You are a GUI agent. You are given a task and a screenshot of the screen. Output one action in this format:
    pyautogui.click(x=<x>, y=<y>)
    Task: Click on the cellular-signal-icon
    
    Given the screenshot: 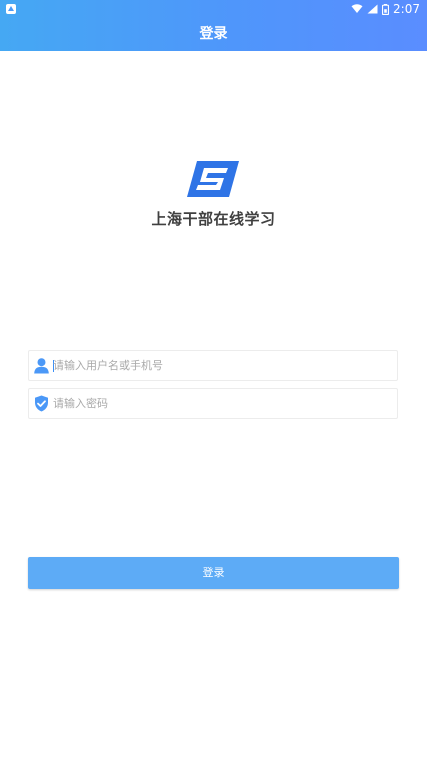 What is the action you would take?
    pyautogui.click(x=372, y=9)
    